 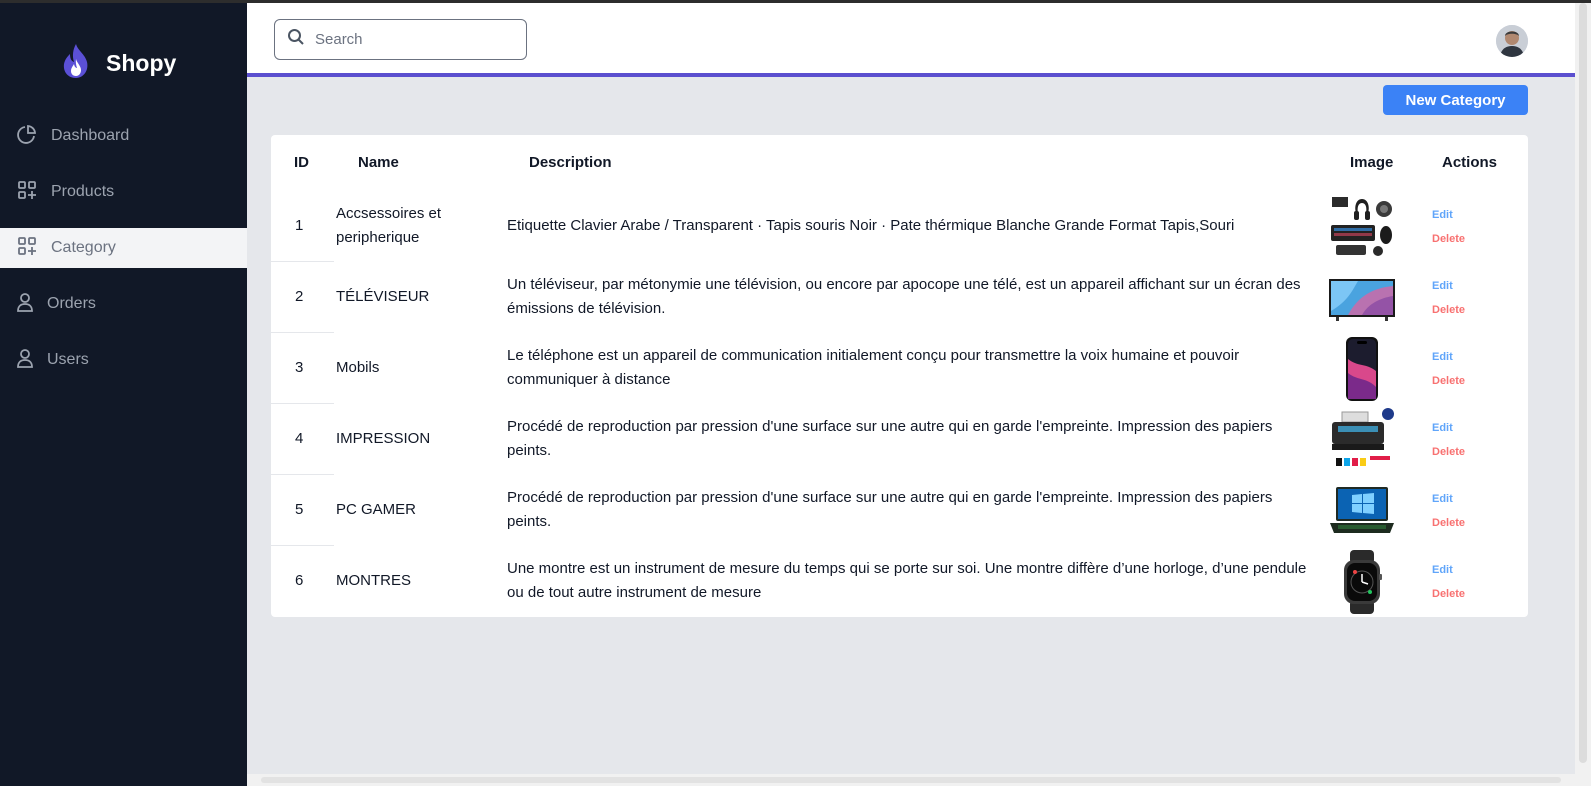 I want to click on vertical-scrollbar, so click(x=1583, y=388).